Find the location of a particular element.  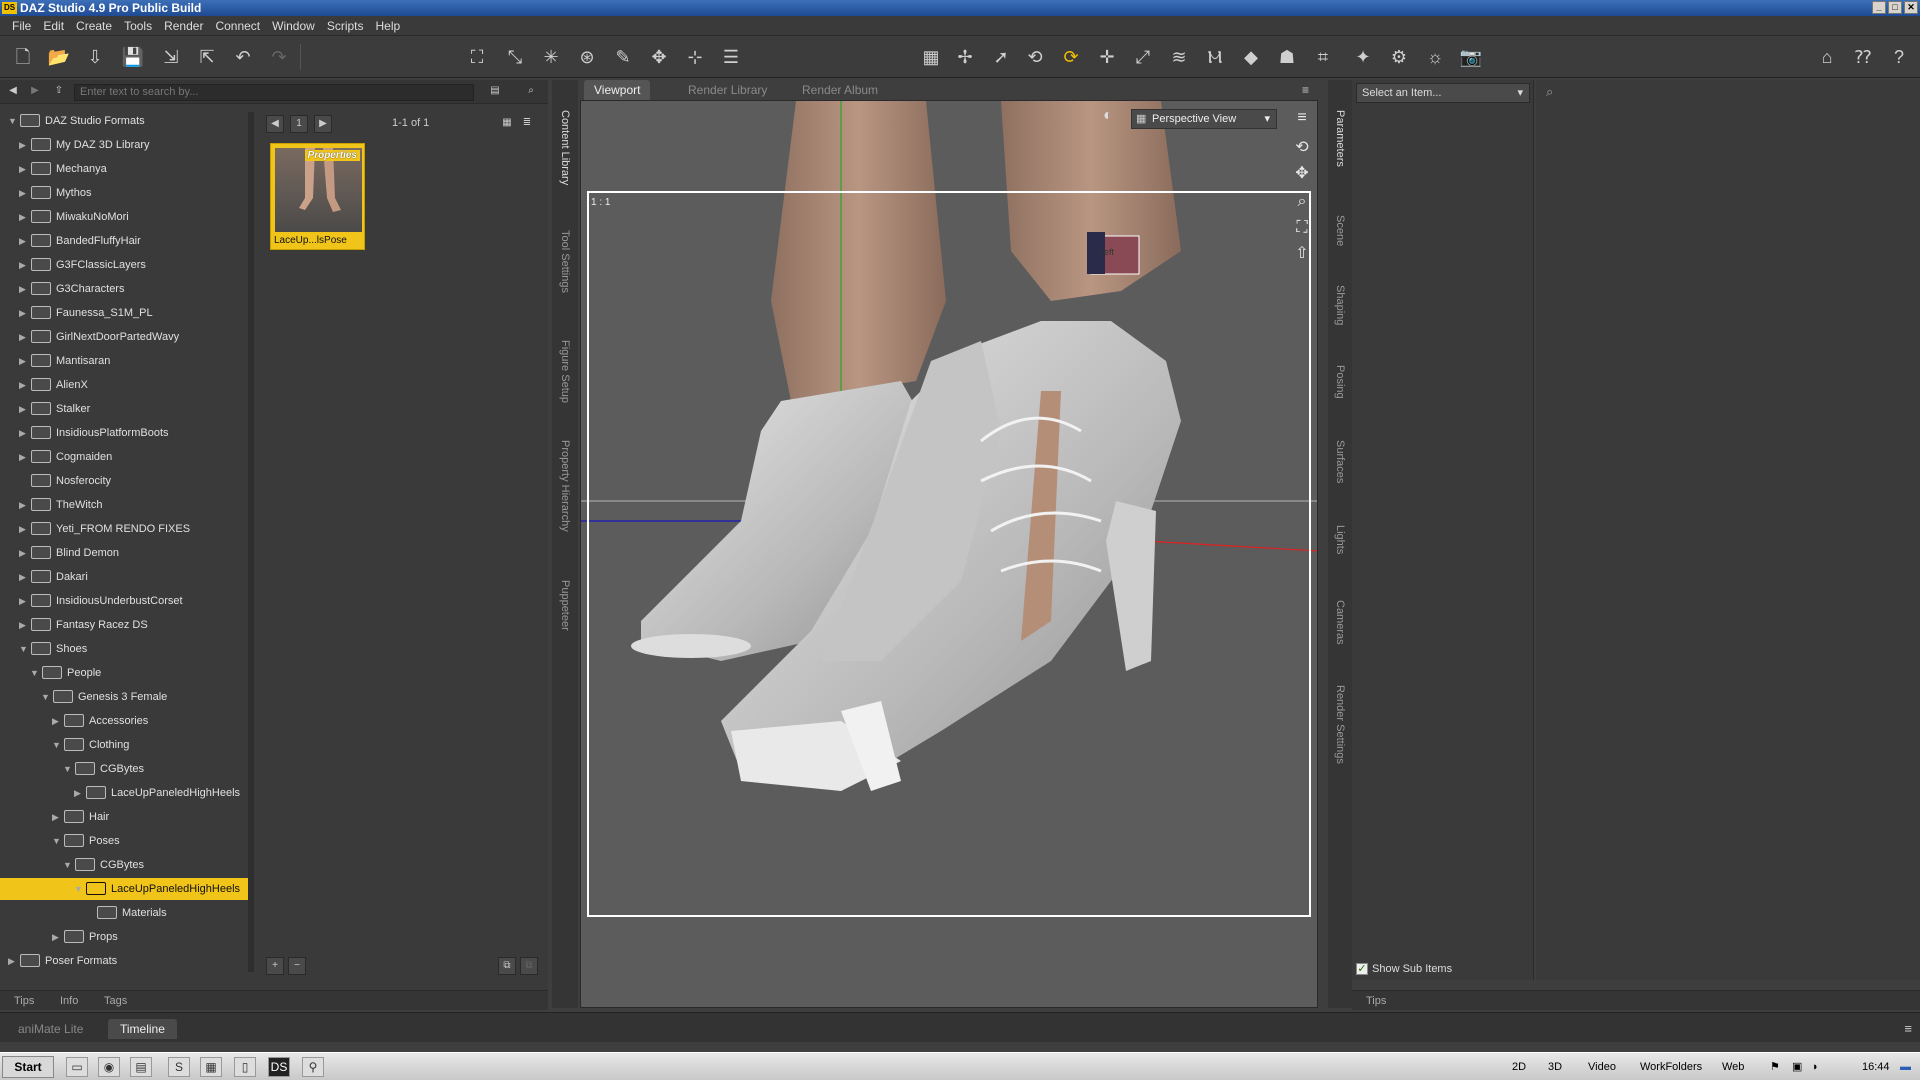

tree-scrollbar is located at coordinates (251, 542).